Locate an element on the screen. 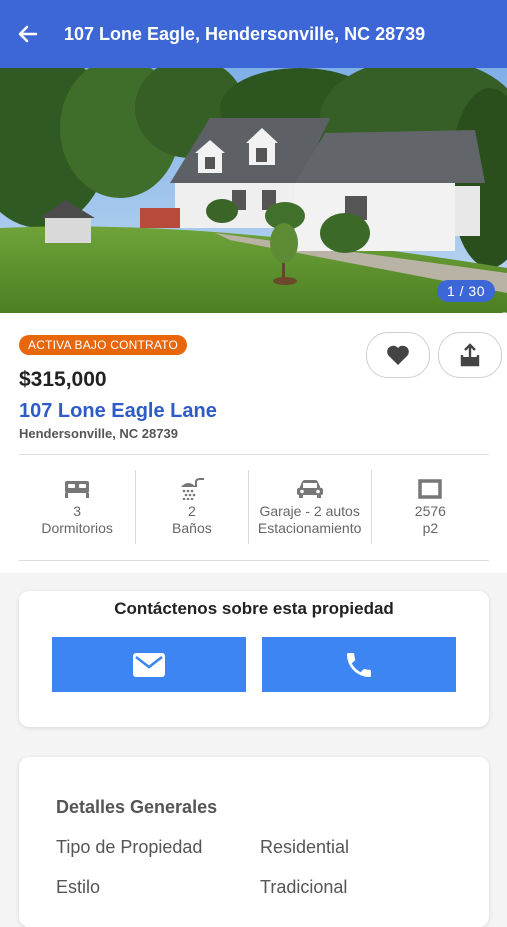  arrow-left-icon is located at coordinates (28, 34).